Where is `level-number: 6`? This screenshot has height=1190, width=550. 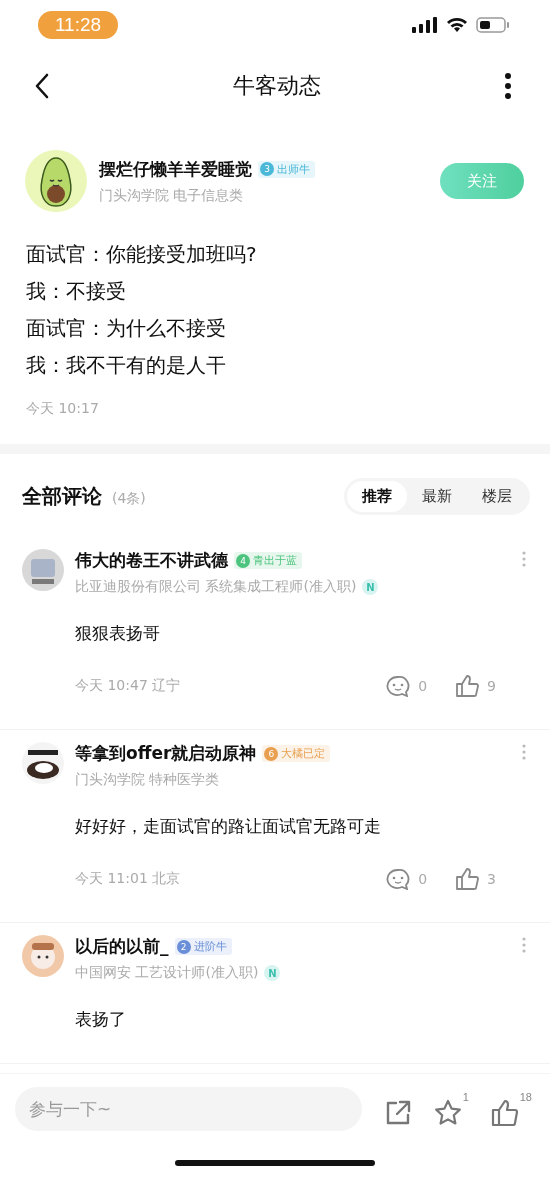
level-number: 6 is located at coordinates (271, 753).